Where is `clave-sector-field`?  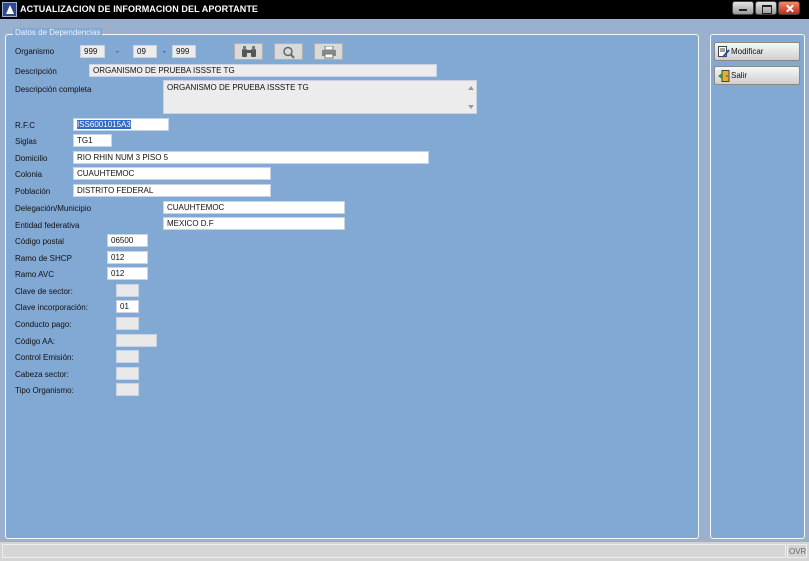 clave-sector-field is located at coordinates (127, 290).